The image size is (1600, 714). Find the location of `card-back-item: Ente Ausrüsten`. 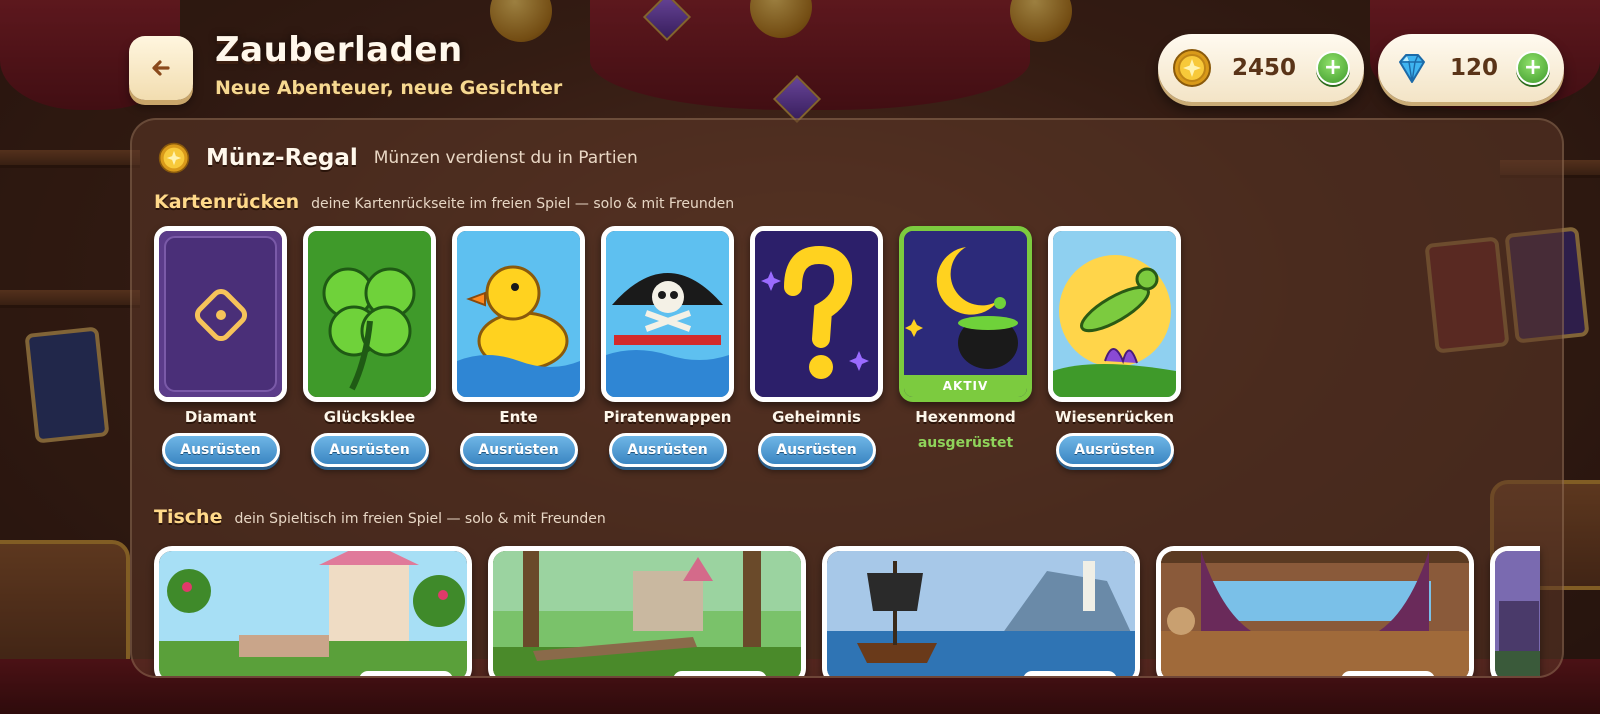

card-back-item: Ente Ausrüsten is located at coordinates (518, 346).